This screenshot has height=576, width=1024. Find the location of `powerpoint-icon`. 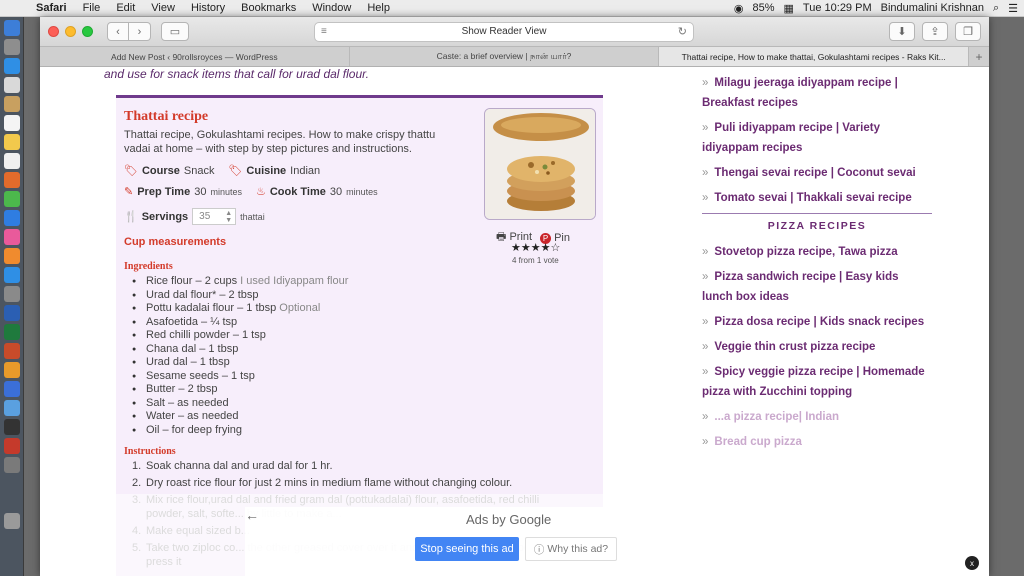

powerpoint-icon is located at coordinates (12, 351).